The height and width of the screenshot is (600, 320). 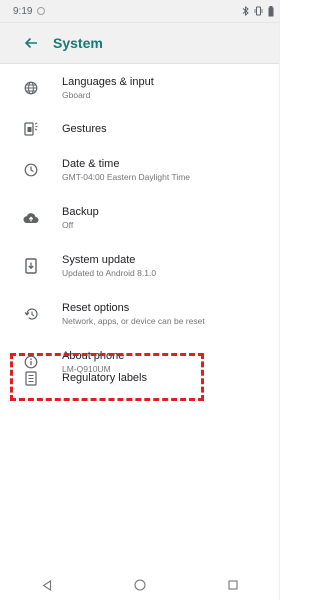 I want to click on globe-icon, so click(x=31, y=88).